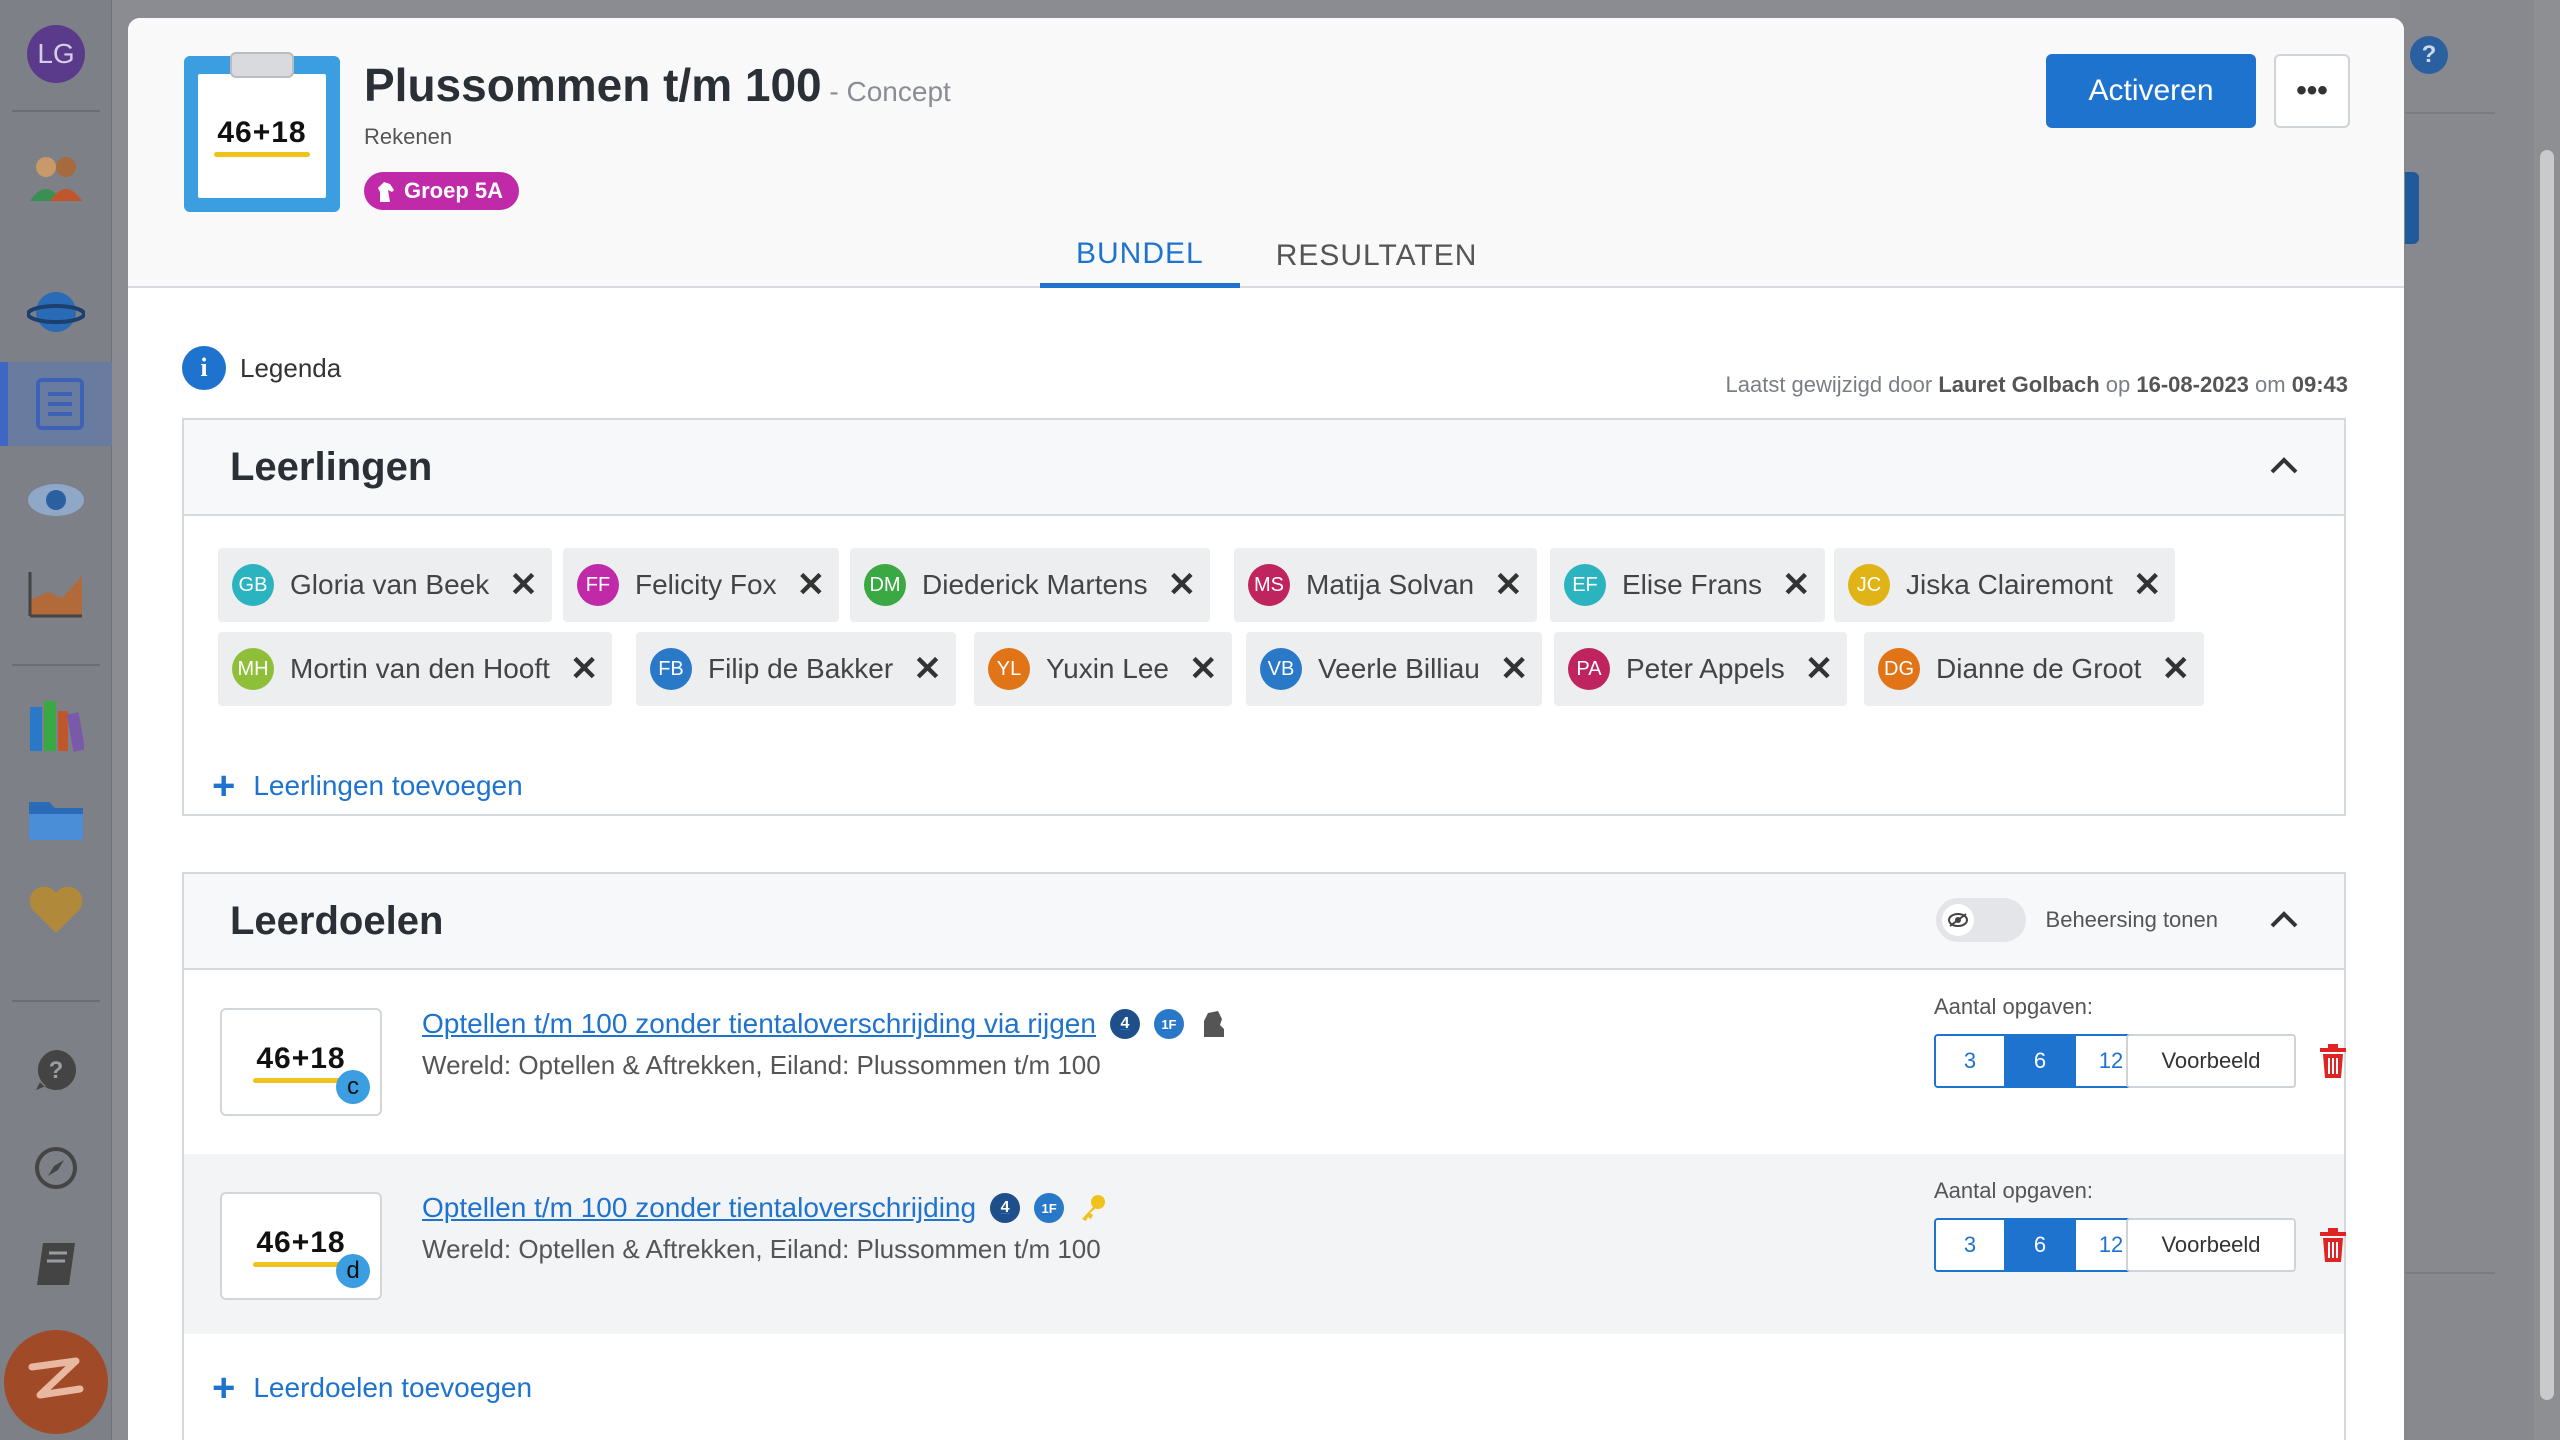 The height and width of the screenshot is (1440, 2560). I want to click on book-icon, so click(56, 1264).